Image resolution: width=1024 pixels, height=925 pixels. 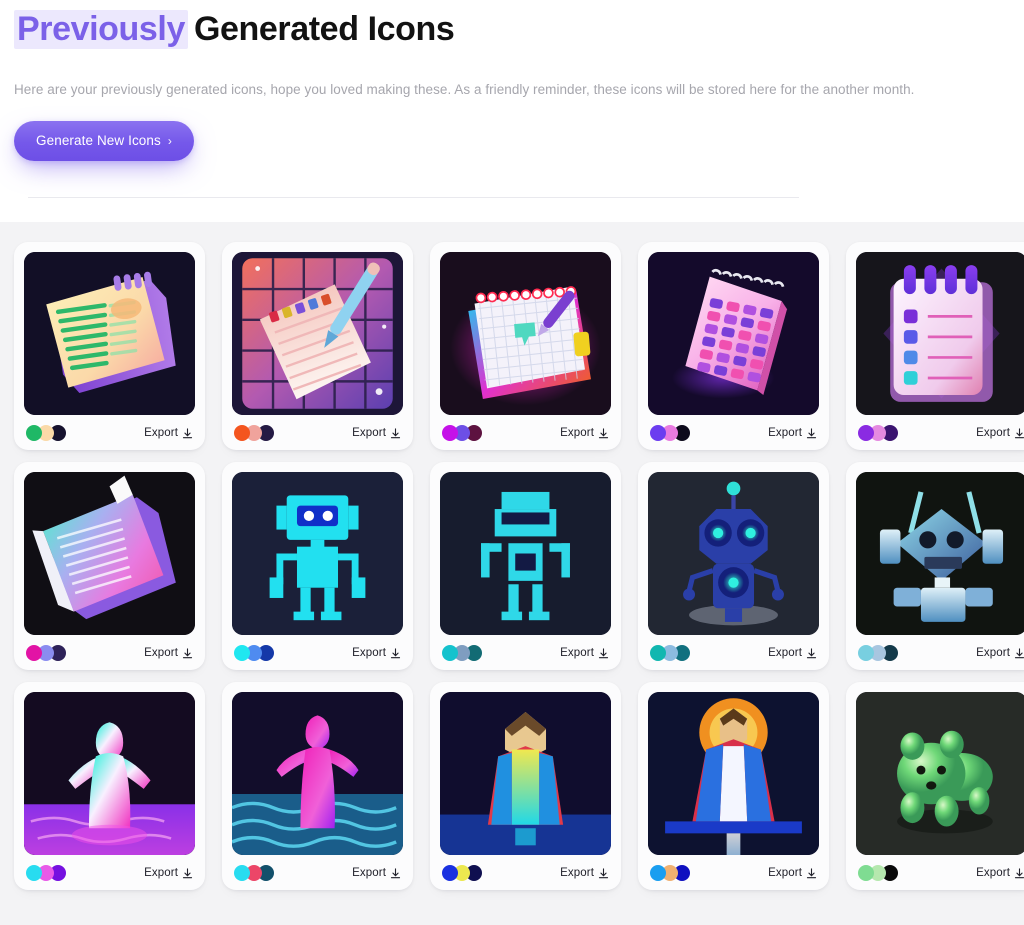 I want to click on icon-thumbnail-haloed-figure-rocket, so click(x=733, y=773).